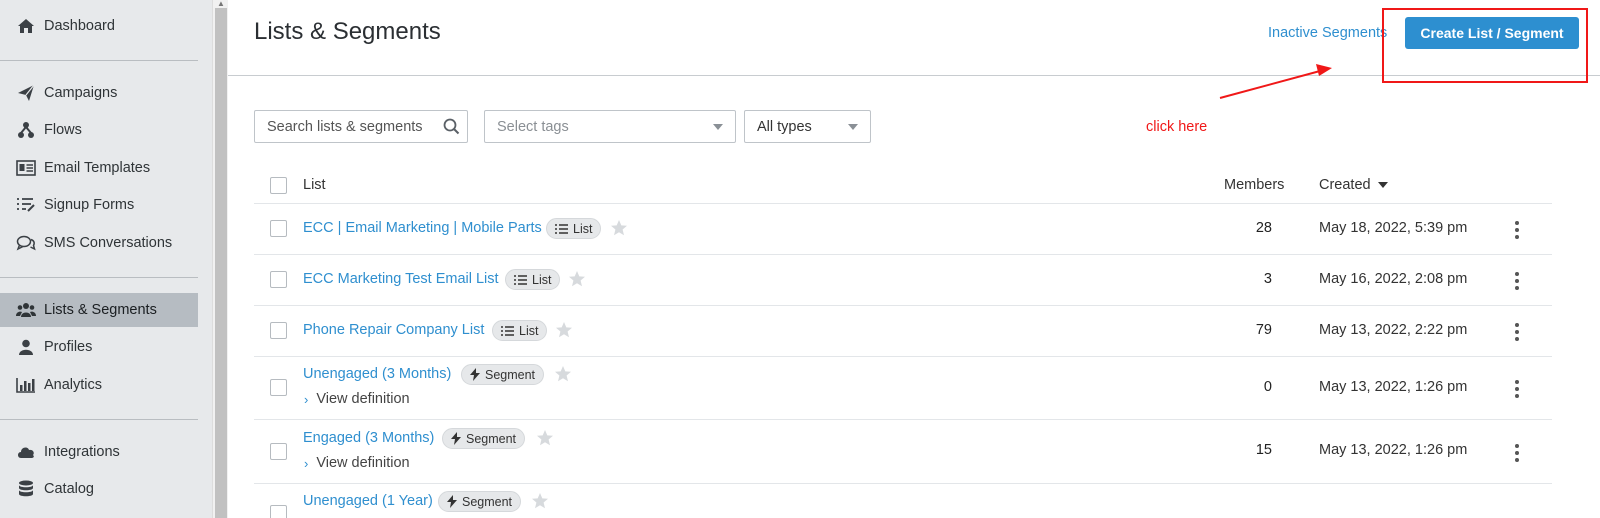 This screenshot has width=1600, height=518. What do you see at coordinates (26, 385) in the screenshot?
I see `bar-chart-icon` at bounding box center [26, 385].